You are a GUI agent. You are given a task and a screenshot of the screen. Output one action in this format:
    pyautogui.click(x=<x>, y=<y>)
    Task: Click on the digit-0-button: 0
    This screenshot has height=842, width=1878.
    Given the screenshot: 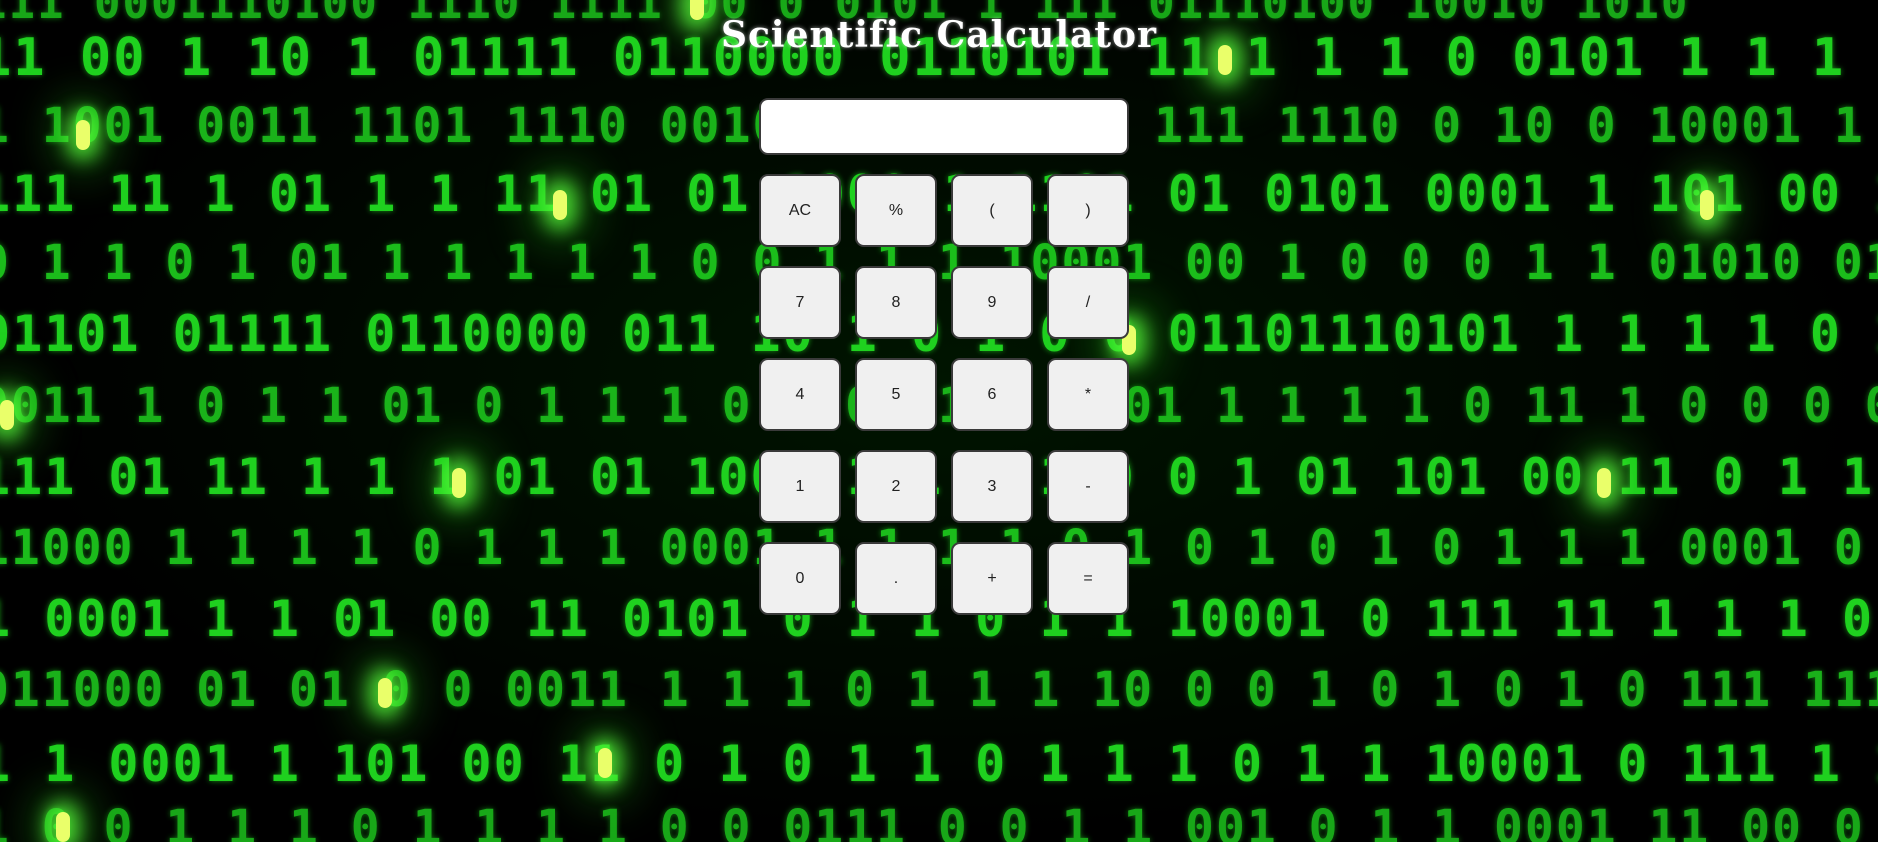 What is the action you would take?
    pyautogui.click(x=800, y=578)
    